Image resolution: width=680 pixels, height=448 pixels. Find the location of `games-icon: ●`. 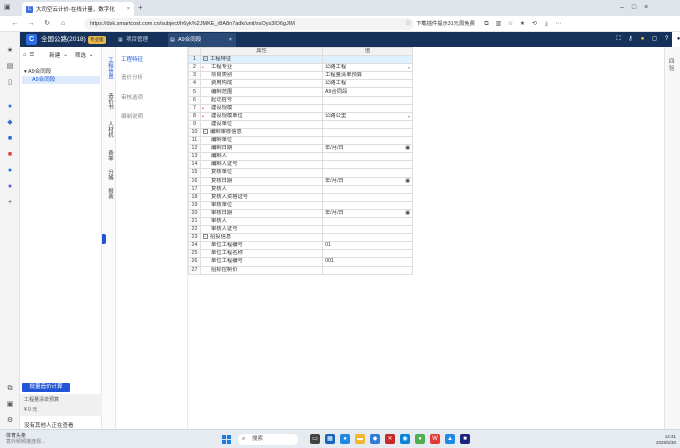

games-icon: ● is located at coordinates (10, 187).